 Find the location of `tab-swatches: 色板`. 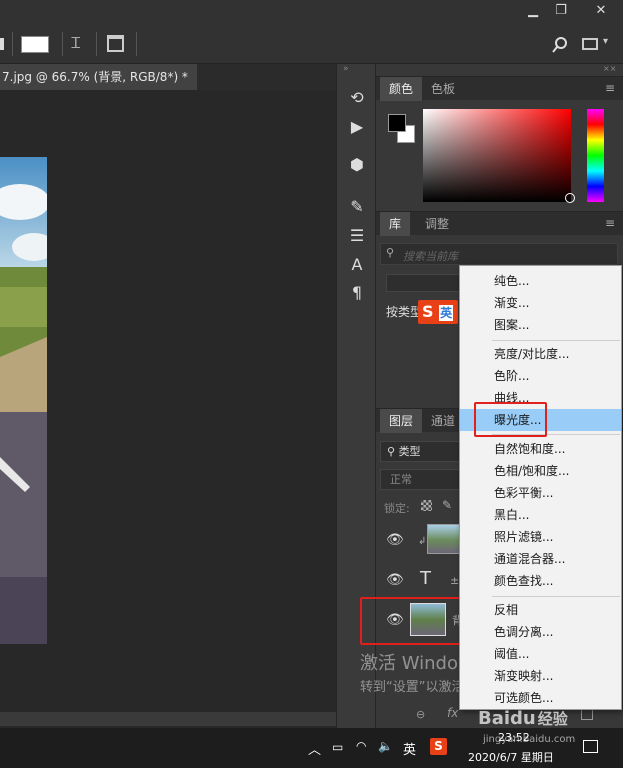

tab-swatches: 色板 is located at coordinates (443, 89).